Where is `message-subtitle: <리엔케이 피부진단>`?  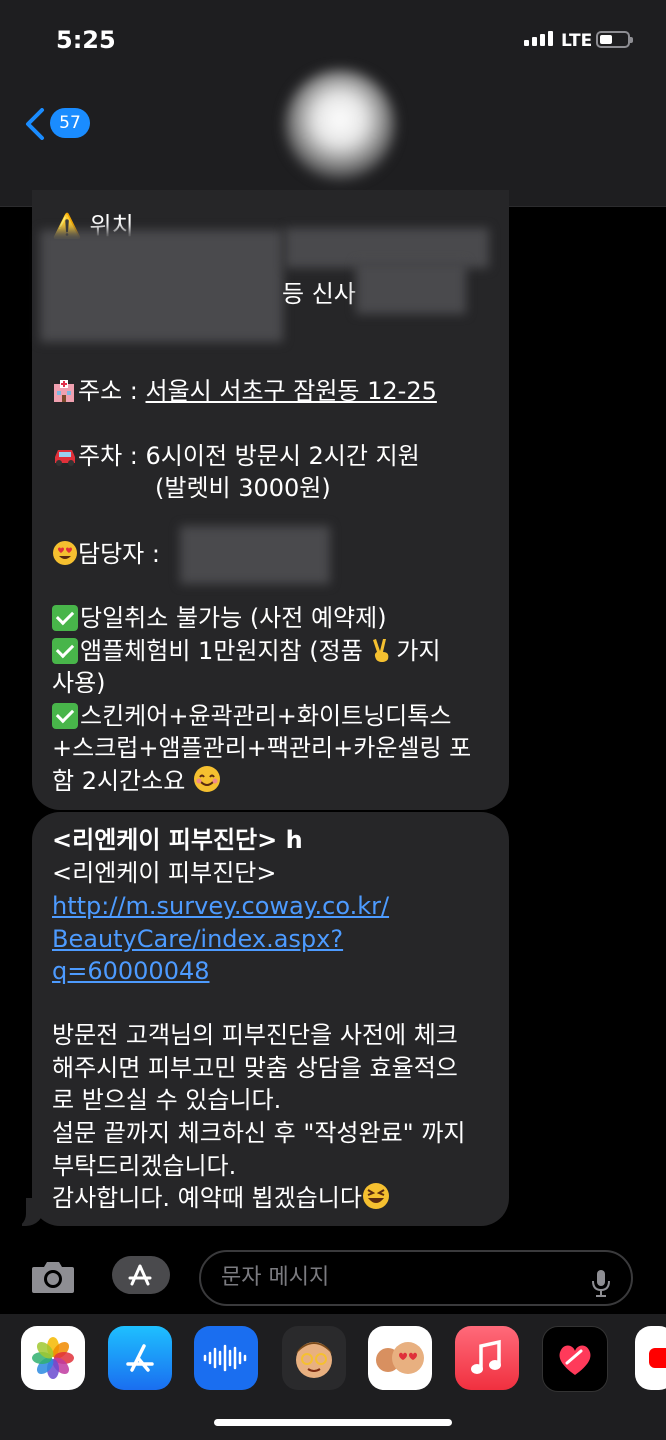
message-subtitle: <리엔케이 피부진단> is located at coordinates (164, 873).